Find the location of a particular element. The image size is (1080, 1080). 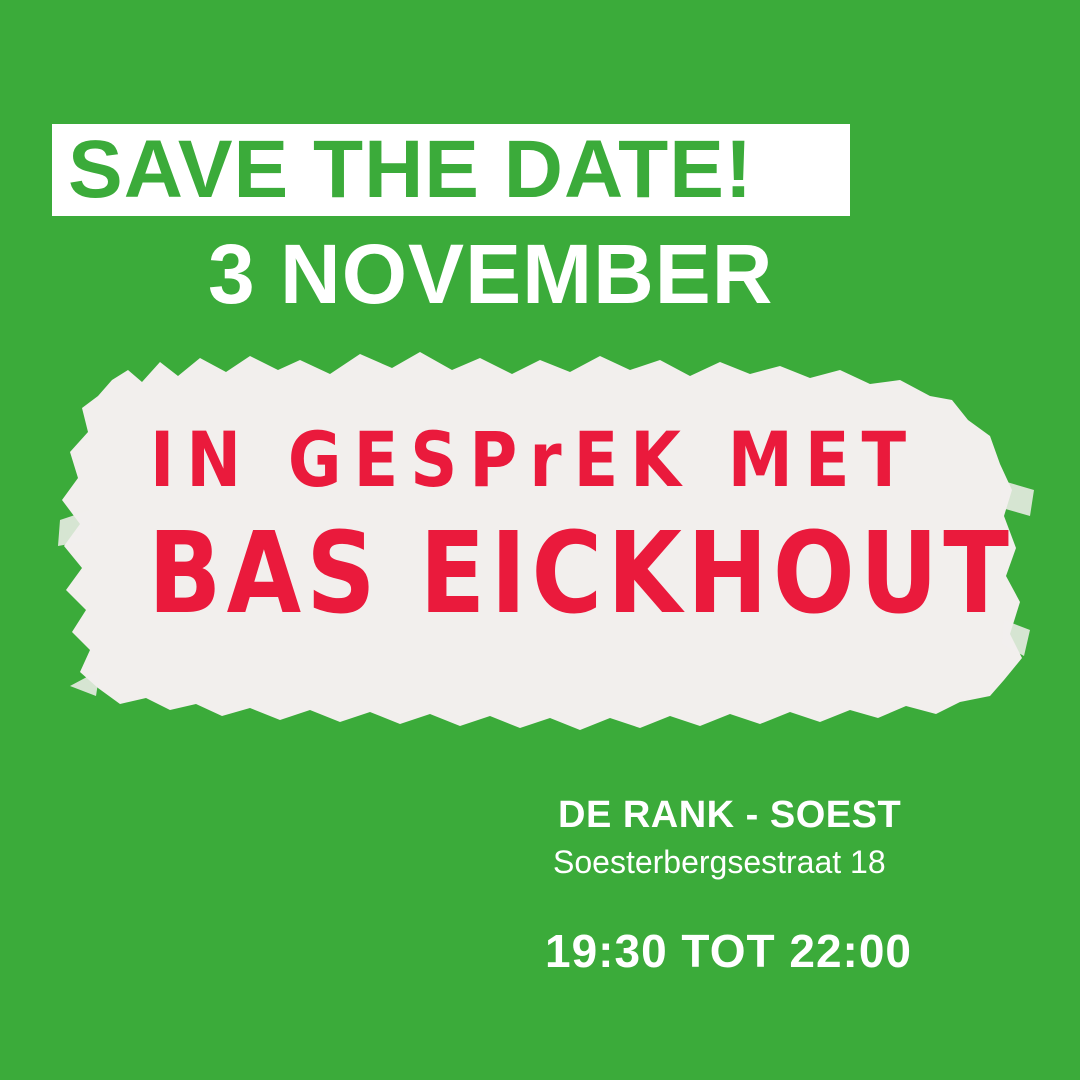

venue-address: Soesterbergsestraat 18 is located at coordinates (719, 862).